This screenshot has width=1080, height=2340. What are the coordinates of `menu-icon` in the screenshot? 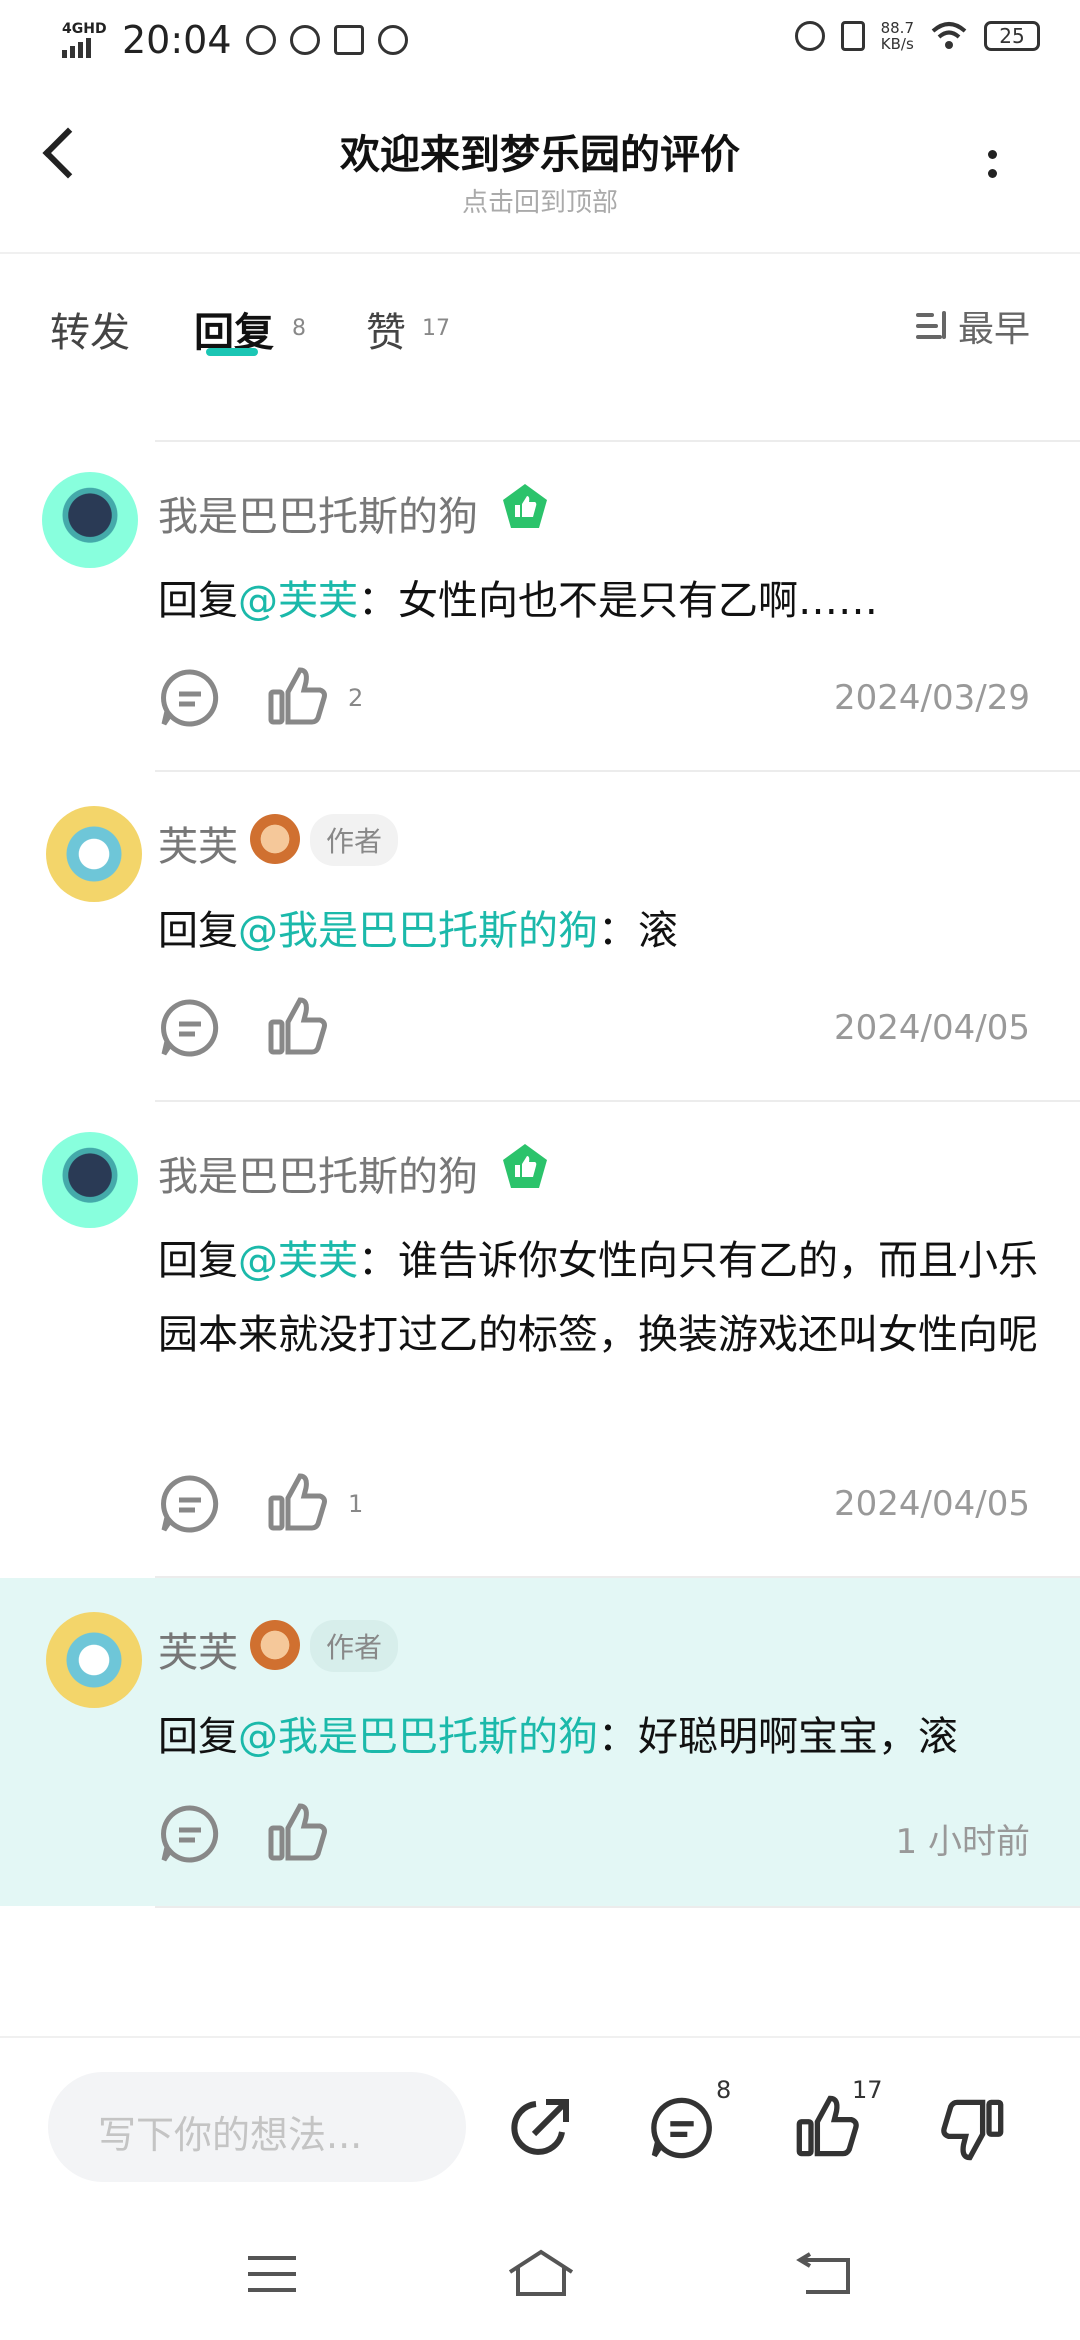 It's located at (272, 2274).